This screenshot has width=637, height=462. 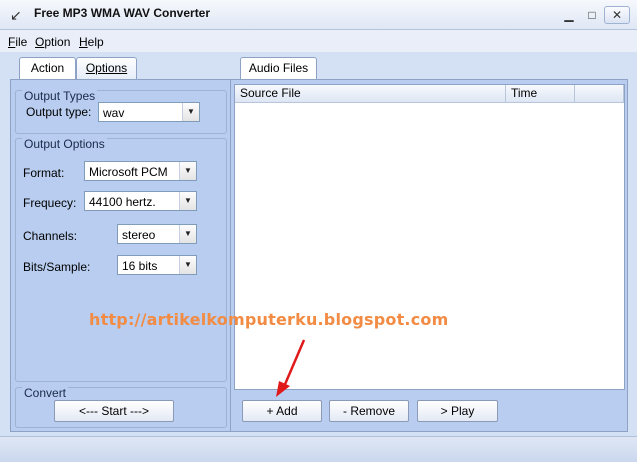 I want to click on channels-label: Channels:, so click(x=50, y=236).